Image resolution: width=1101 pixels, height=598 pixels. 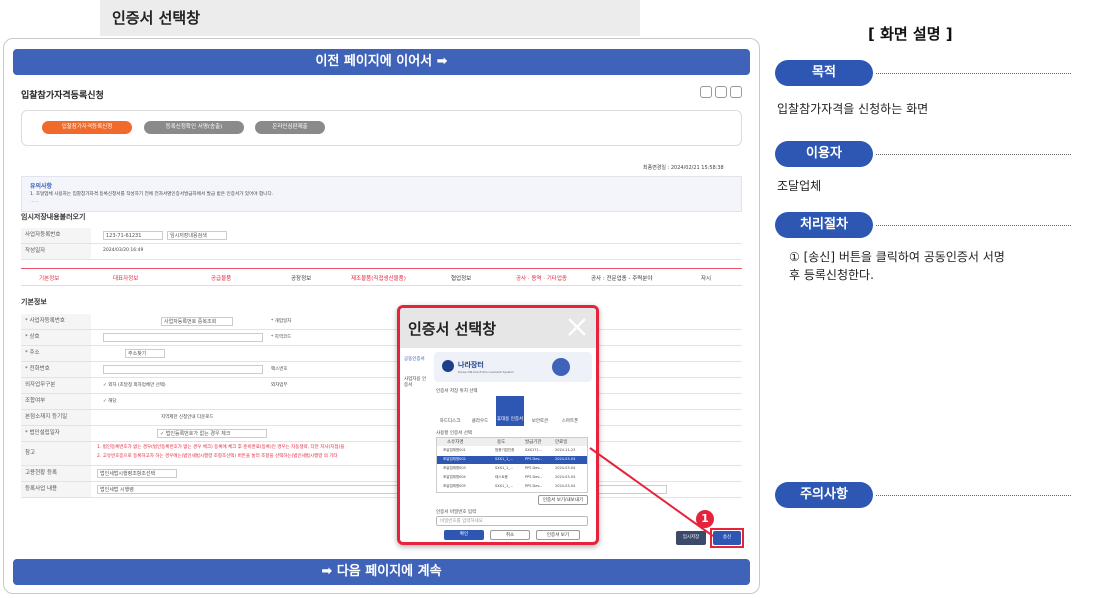 I want to click on pointer-line, so click(x=651, y=492).